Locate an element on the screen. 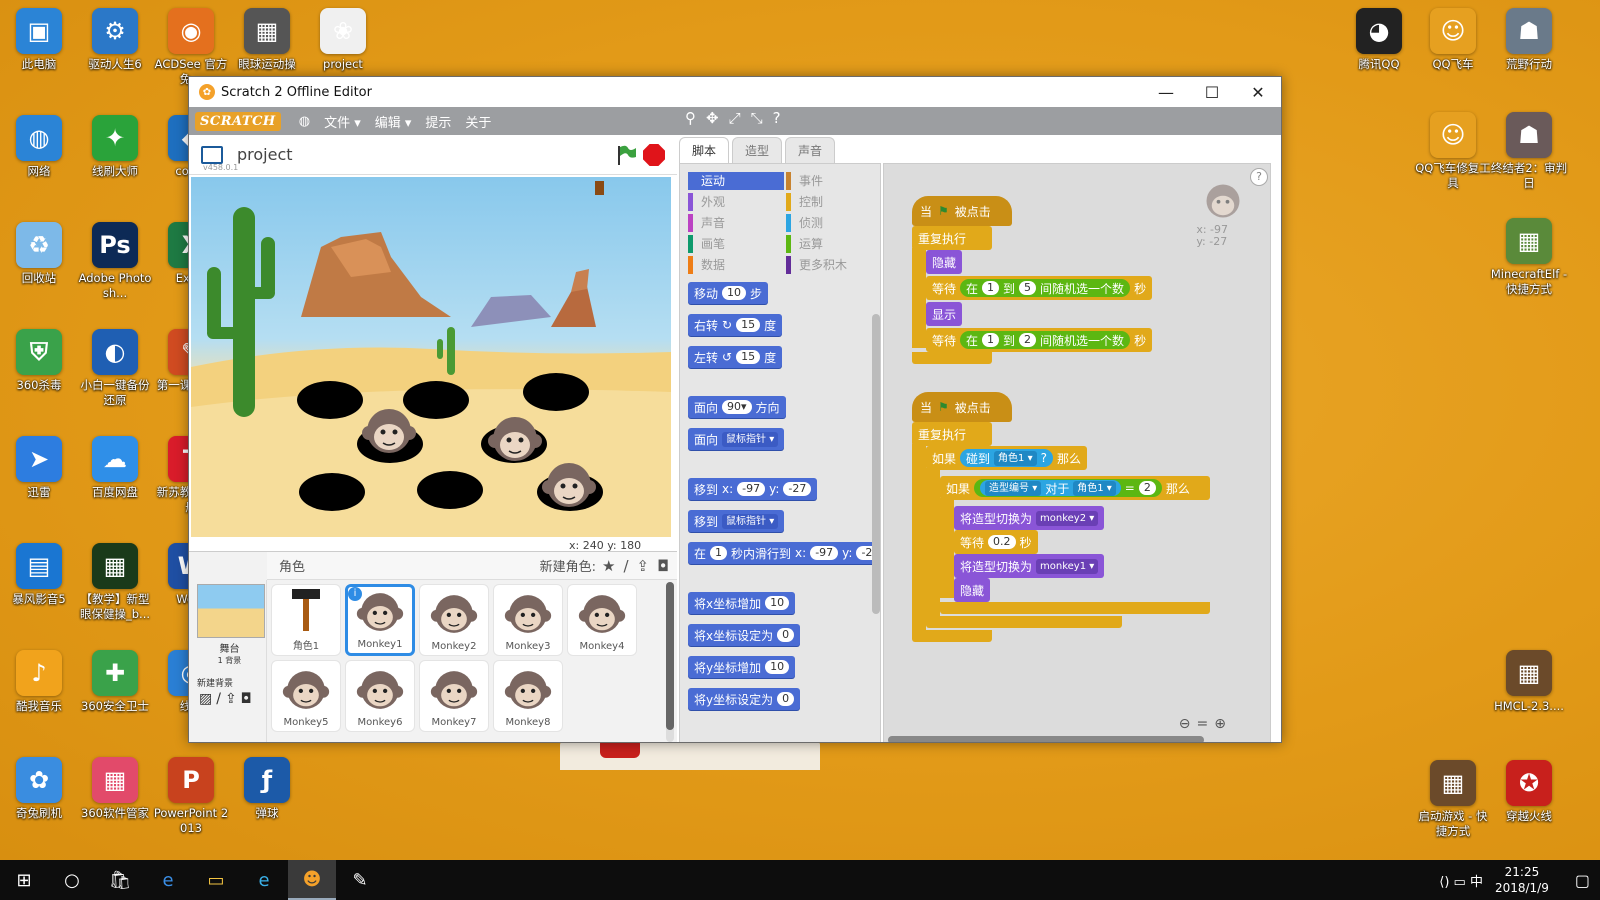 Image resolution: width=1600 pixels, height=900 pixels. category-事件: 事件 is located at coordinates (833, 181).